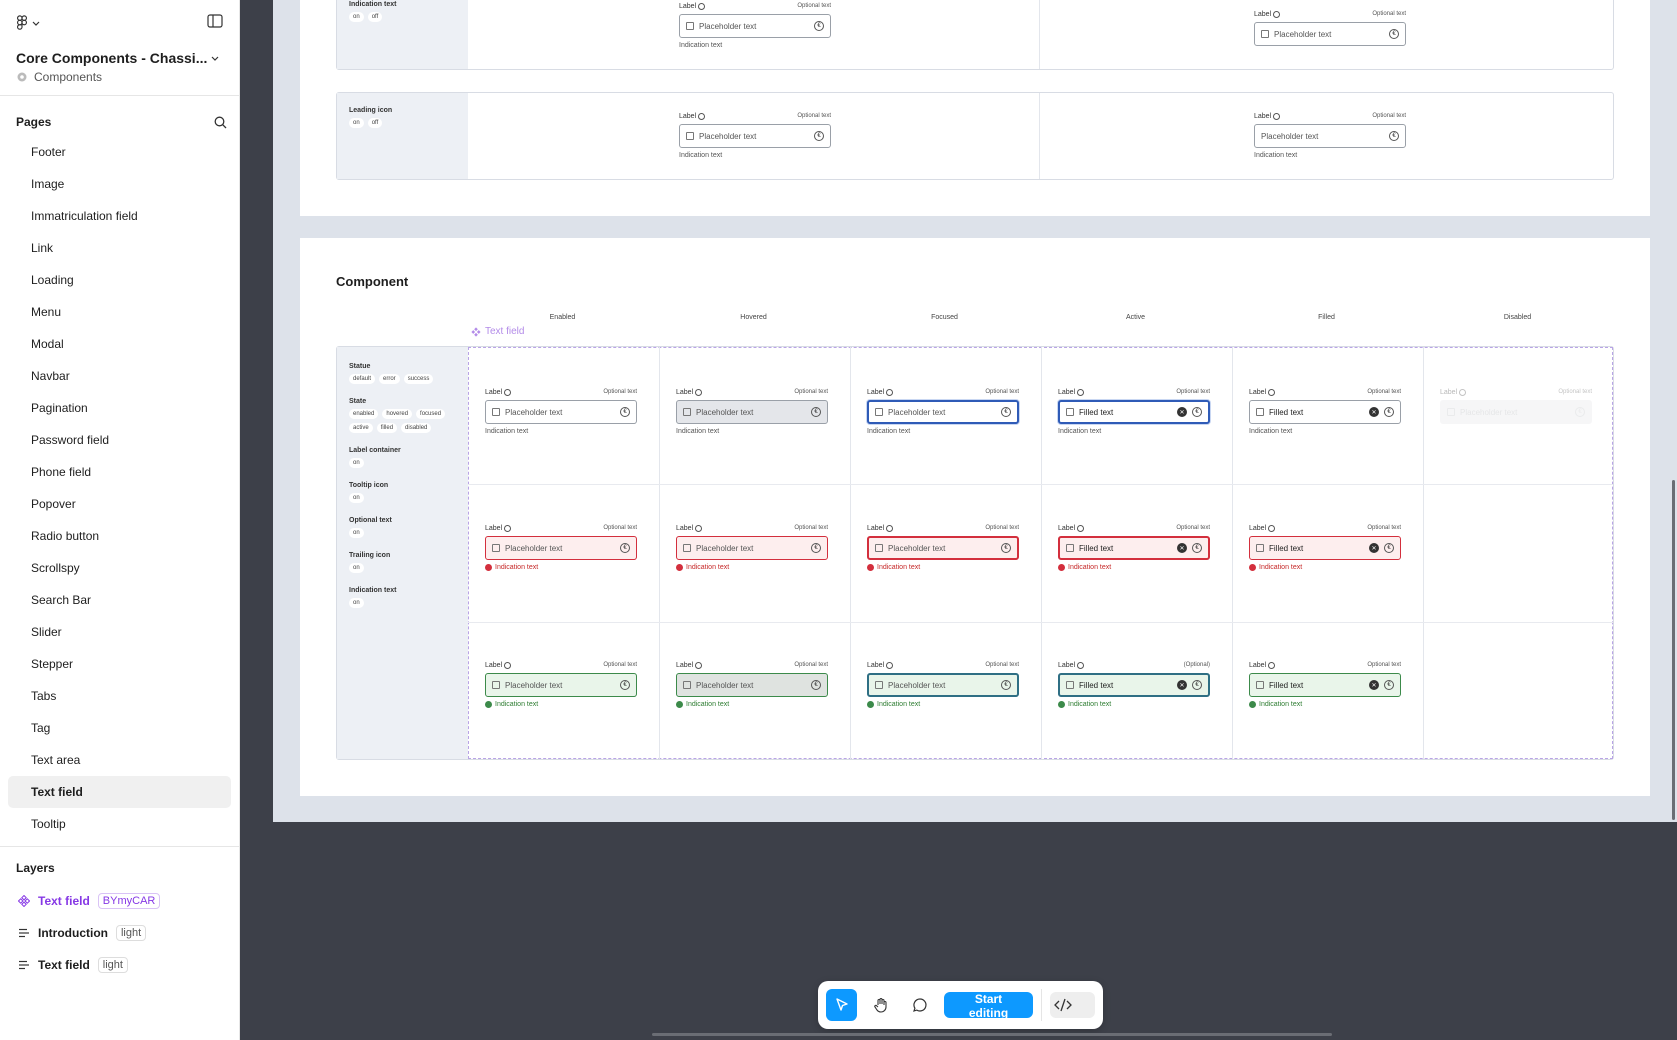 The width and height of the screenshot is (1677, 1040). I want to click on page-item-pagination: Pagination, so click(119, 408).